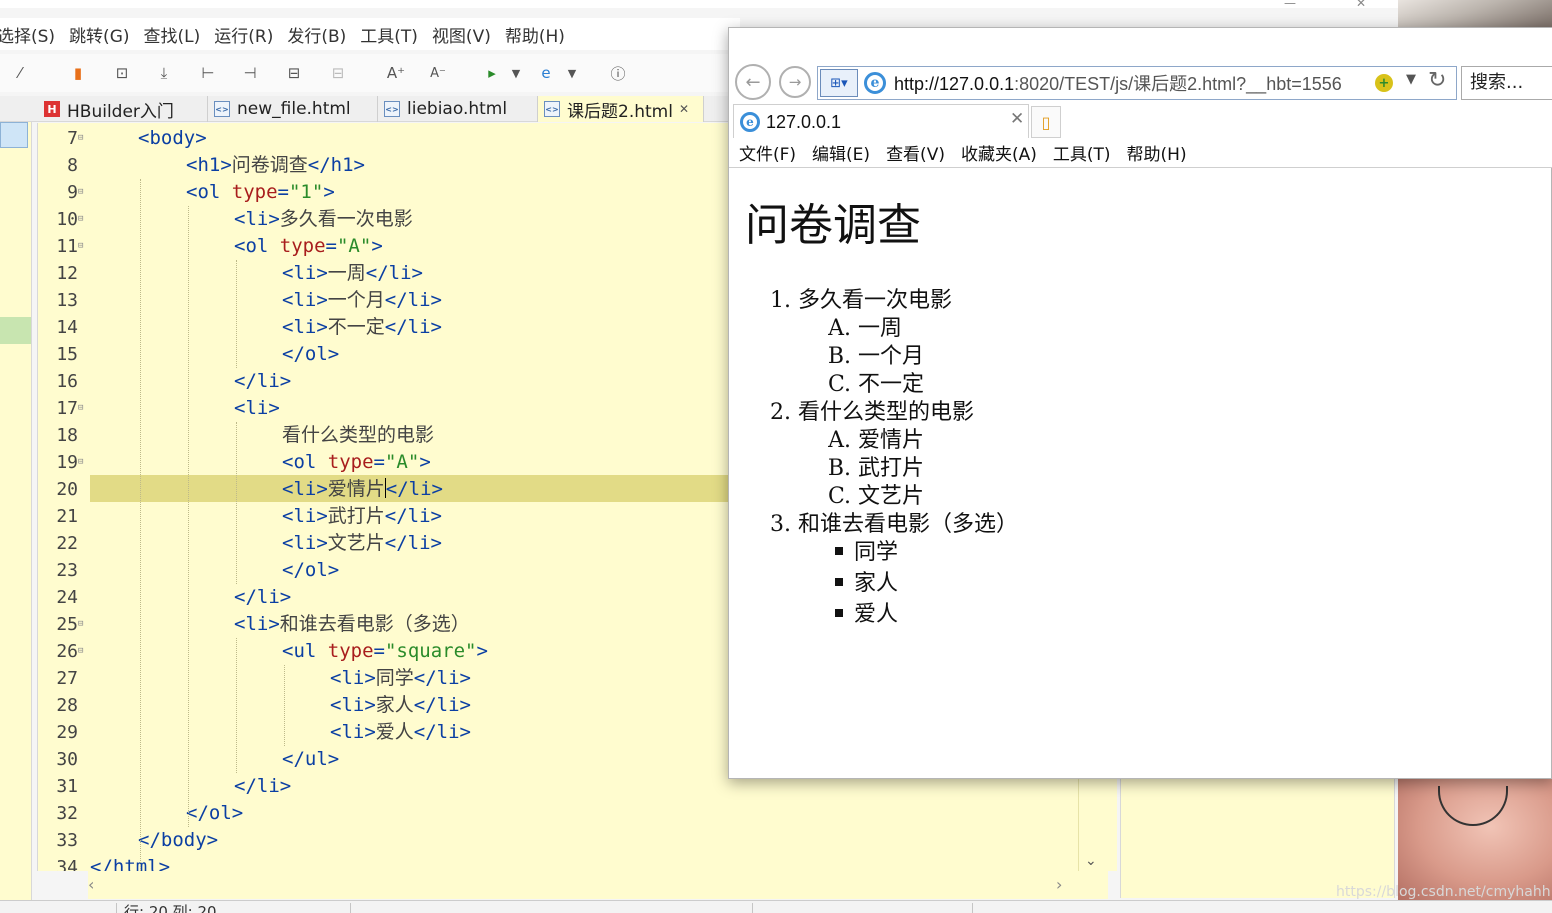 The width and height of the screenshot is (1552, 913). What do you see at coordinates (546, 73) in the screenshot?
I see `browser-preview-icon: e` at bounding box center [546, 73].